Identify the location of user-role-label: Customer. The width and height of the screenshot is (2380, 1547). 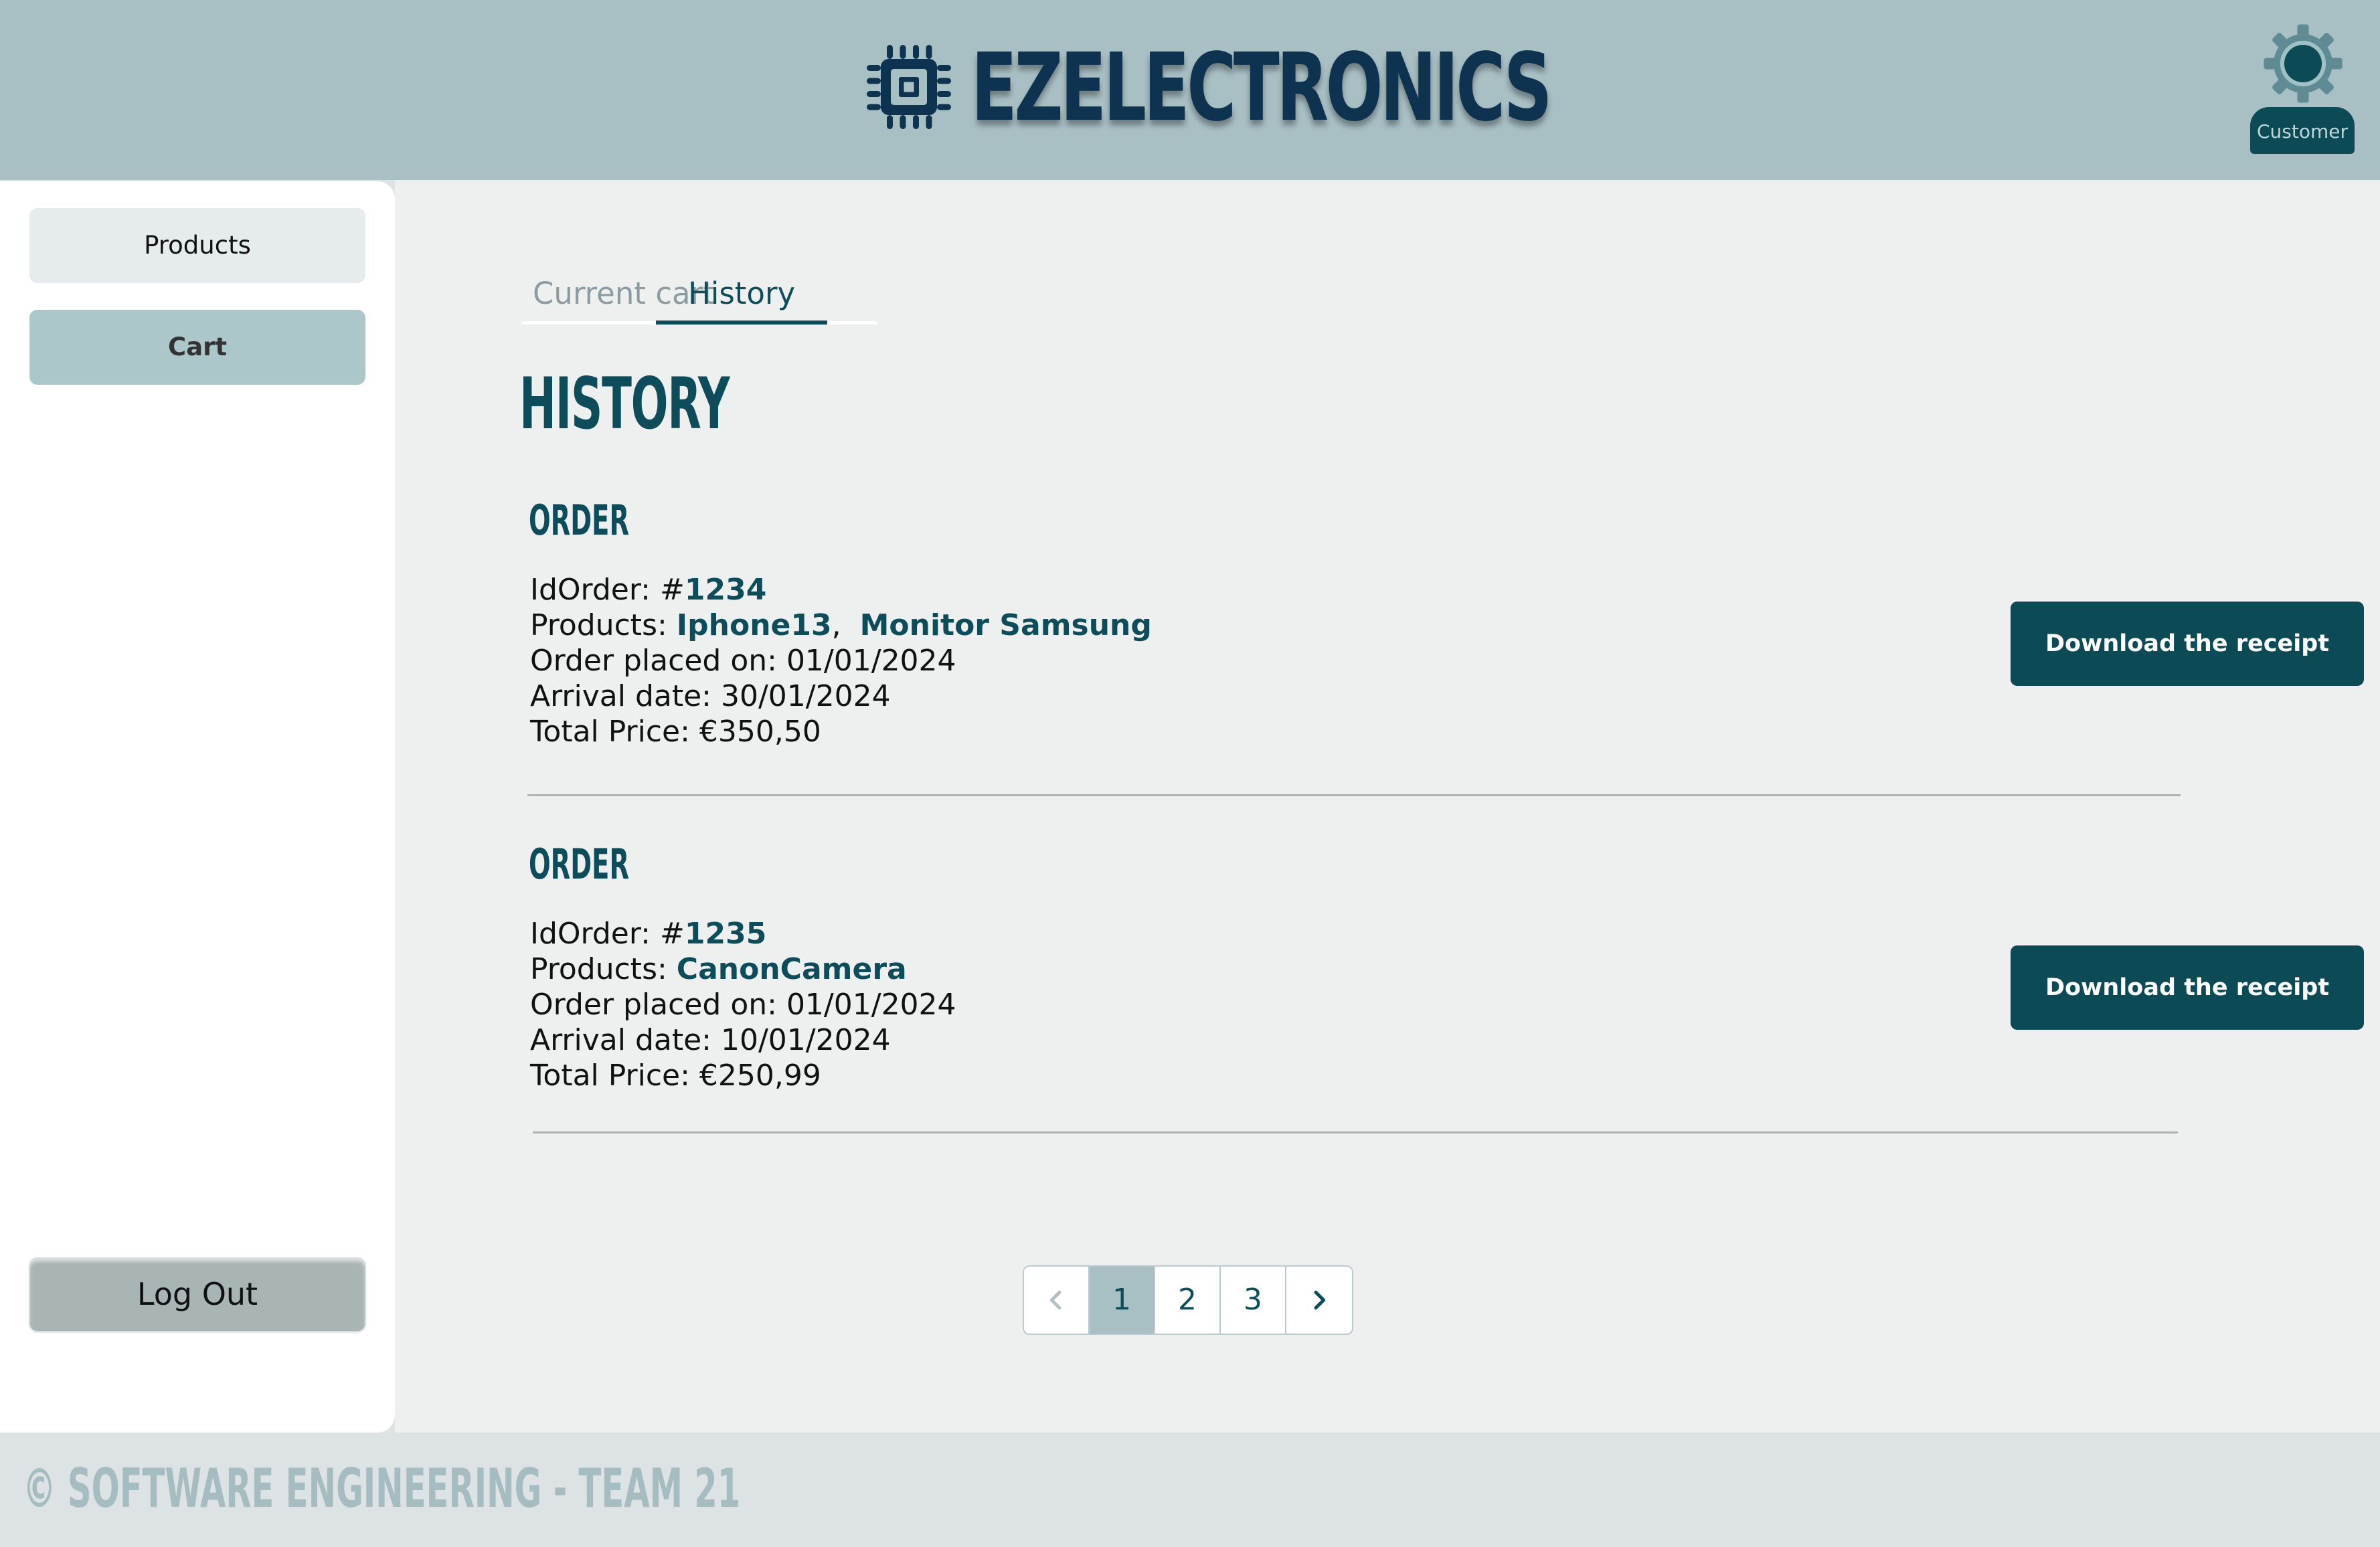
(2303, 130).